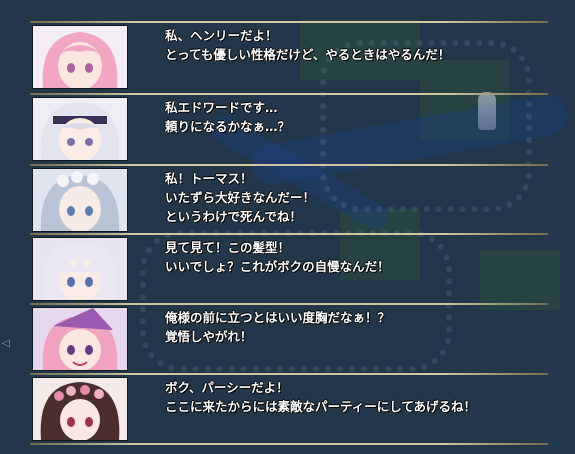 Image resolution: width=575 pixels, height=454 pixels. I want to click on dialogue-row: 私、ヘンリーだよ！ とっても優しい性格だけど、やるときはやるんだ！, so click(289, 55).